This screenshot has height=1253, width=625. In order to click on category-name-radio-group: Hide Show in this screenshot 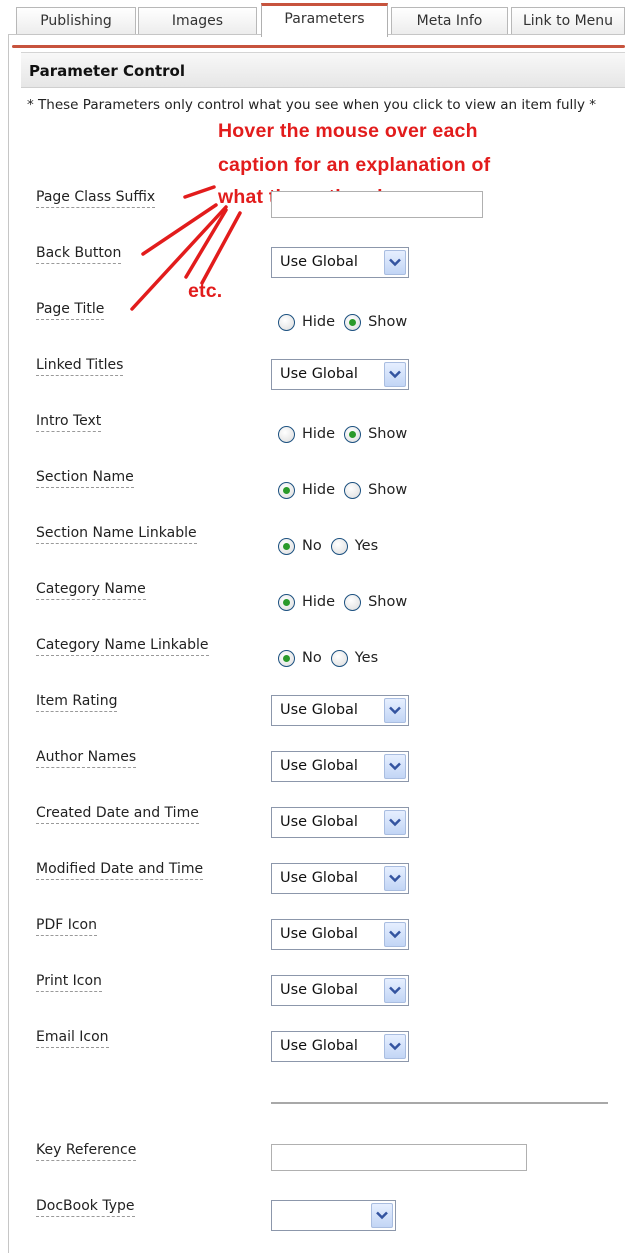, I will do `click(347, 602)`.